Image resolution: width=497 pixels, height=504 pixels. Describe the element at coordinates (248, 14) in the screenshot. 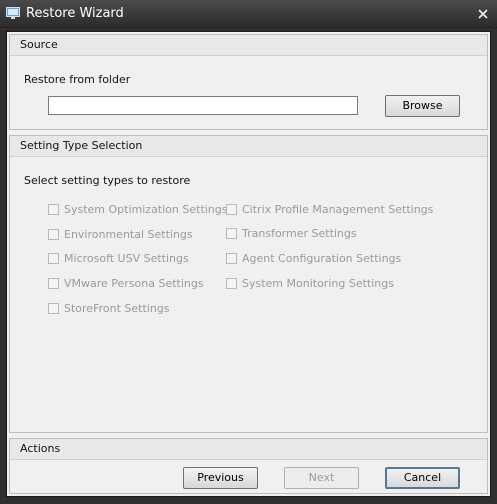

I see `title-bar: Restore Wizard` at that location.